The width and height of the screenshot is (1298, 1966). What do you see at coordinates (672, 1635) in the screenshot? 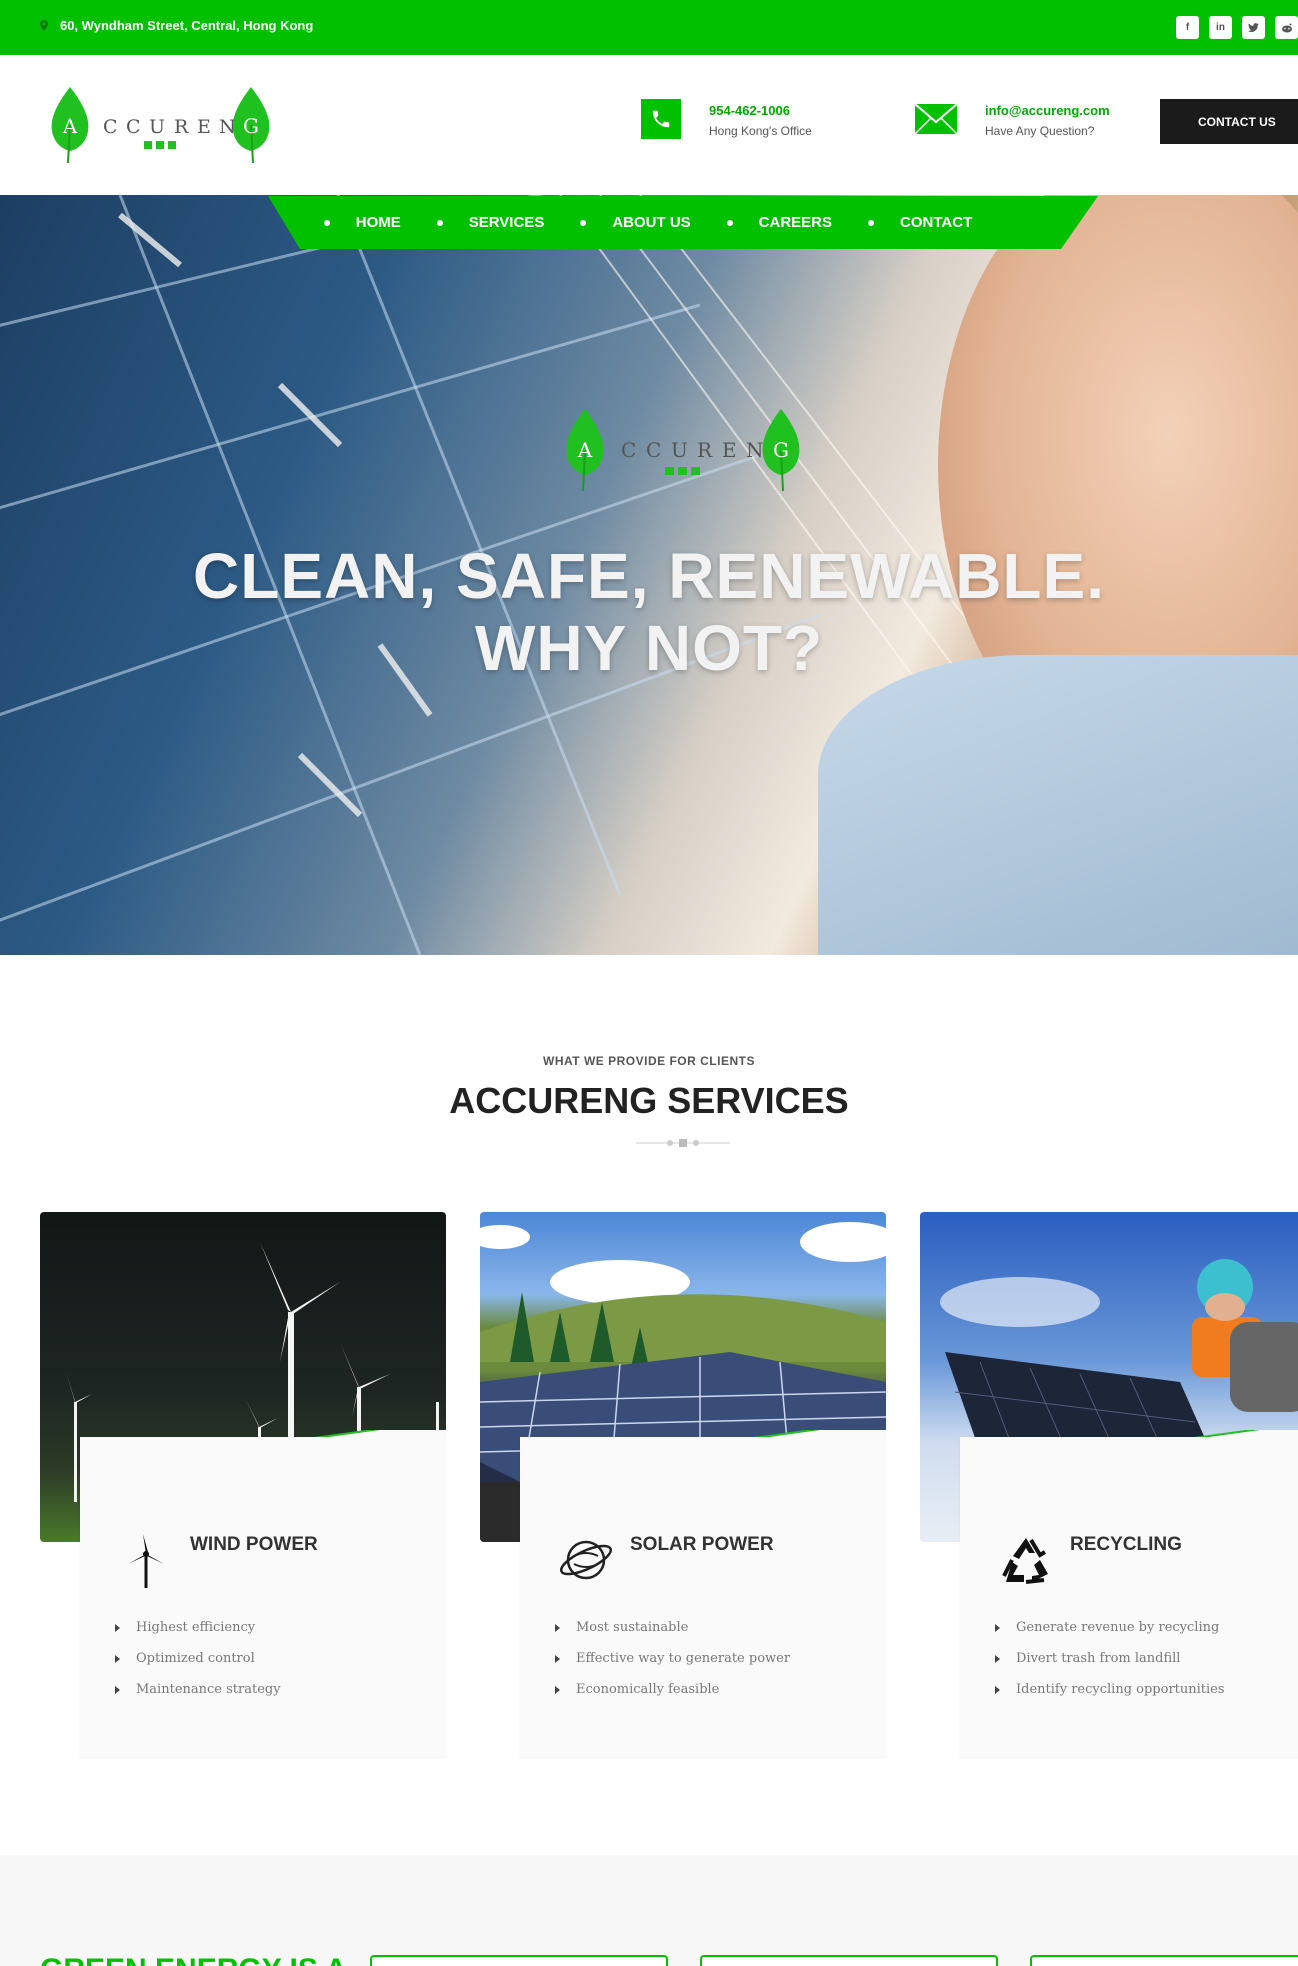
I see `list-item: Most sustainable` at bounding box center [672, 1635].